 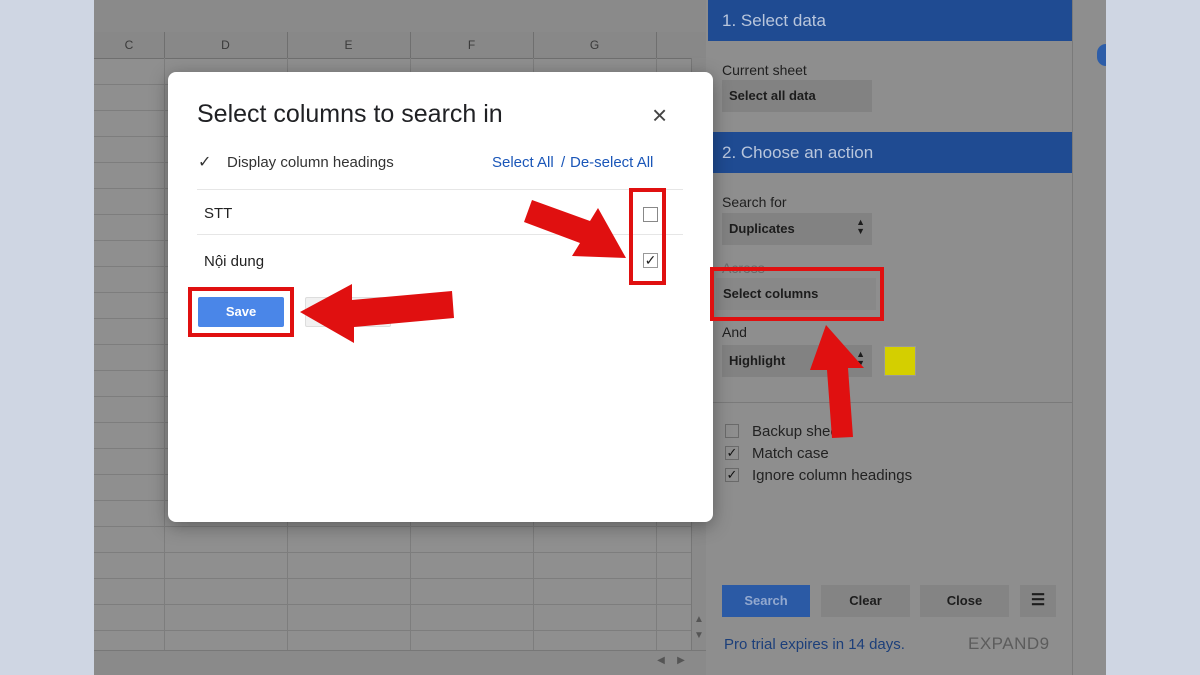 What do you see at coordinates (377, 313) in the screenshot?
I see `arrow-to-save-icon` at bounding box center [377, 313].